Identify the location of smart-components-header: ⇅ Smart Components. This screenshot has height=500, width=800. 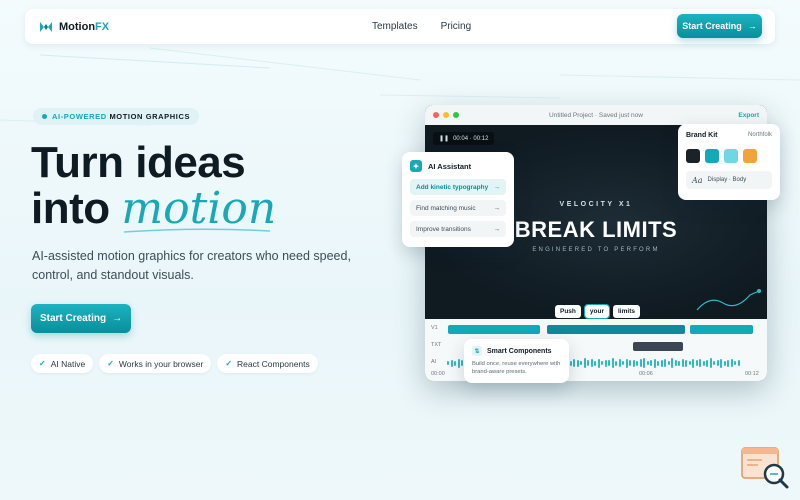
(516, 351).